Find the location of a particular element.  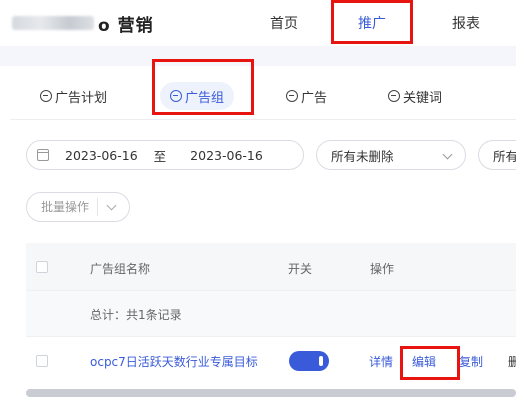

table-summary-row: 总计：共1条记录 is located at coordinates (271, 314).